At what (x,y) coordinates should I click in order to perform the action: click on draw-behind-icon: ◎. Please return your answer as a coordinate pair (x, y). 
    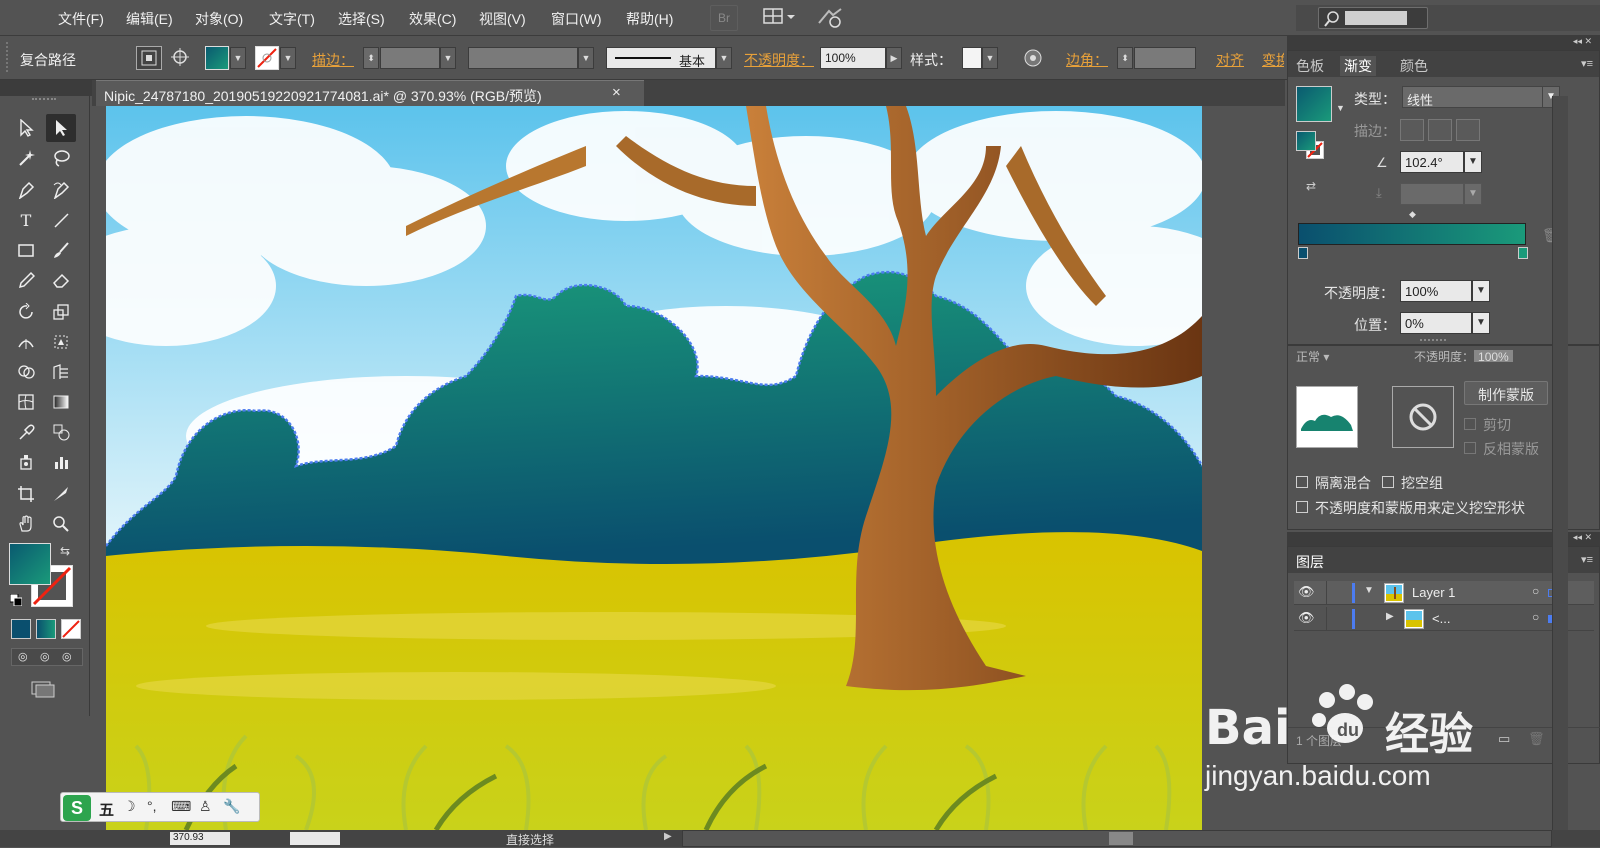
    Looking at the image, I should click on (45, 656).